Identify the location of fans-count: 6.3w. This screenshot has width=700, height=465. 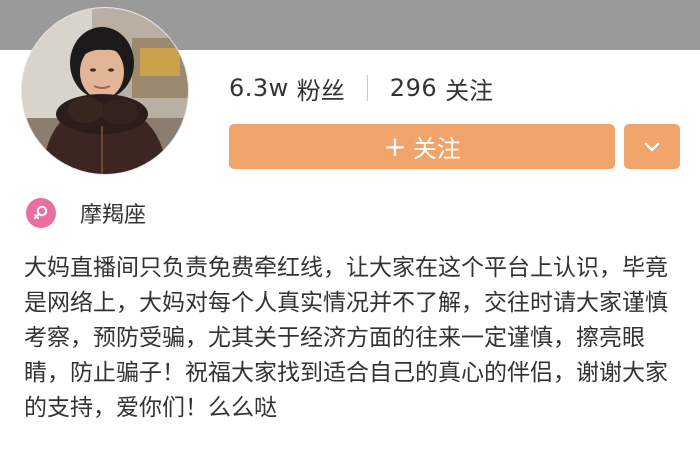
(259, 88).